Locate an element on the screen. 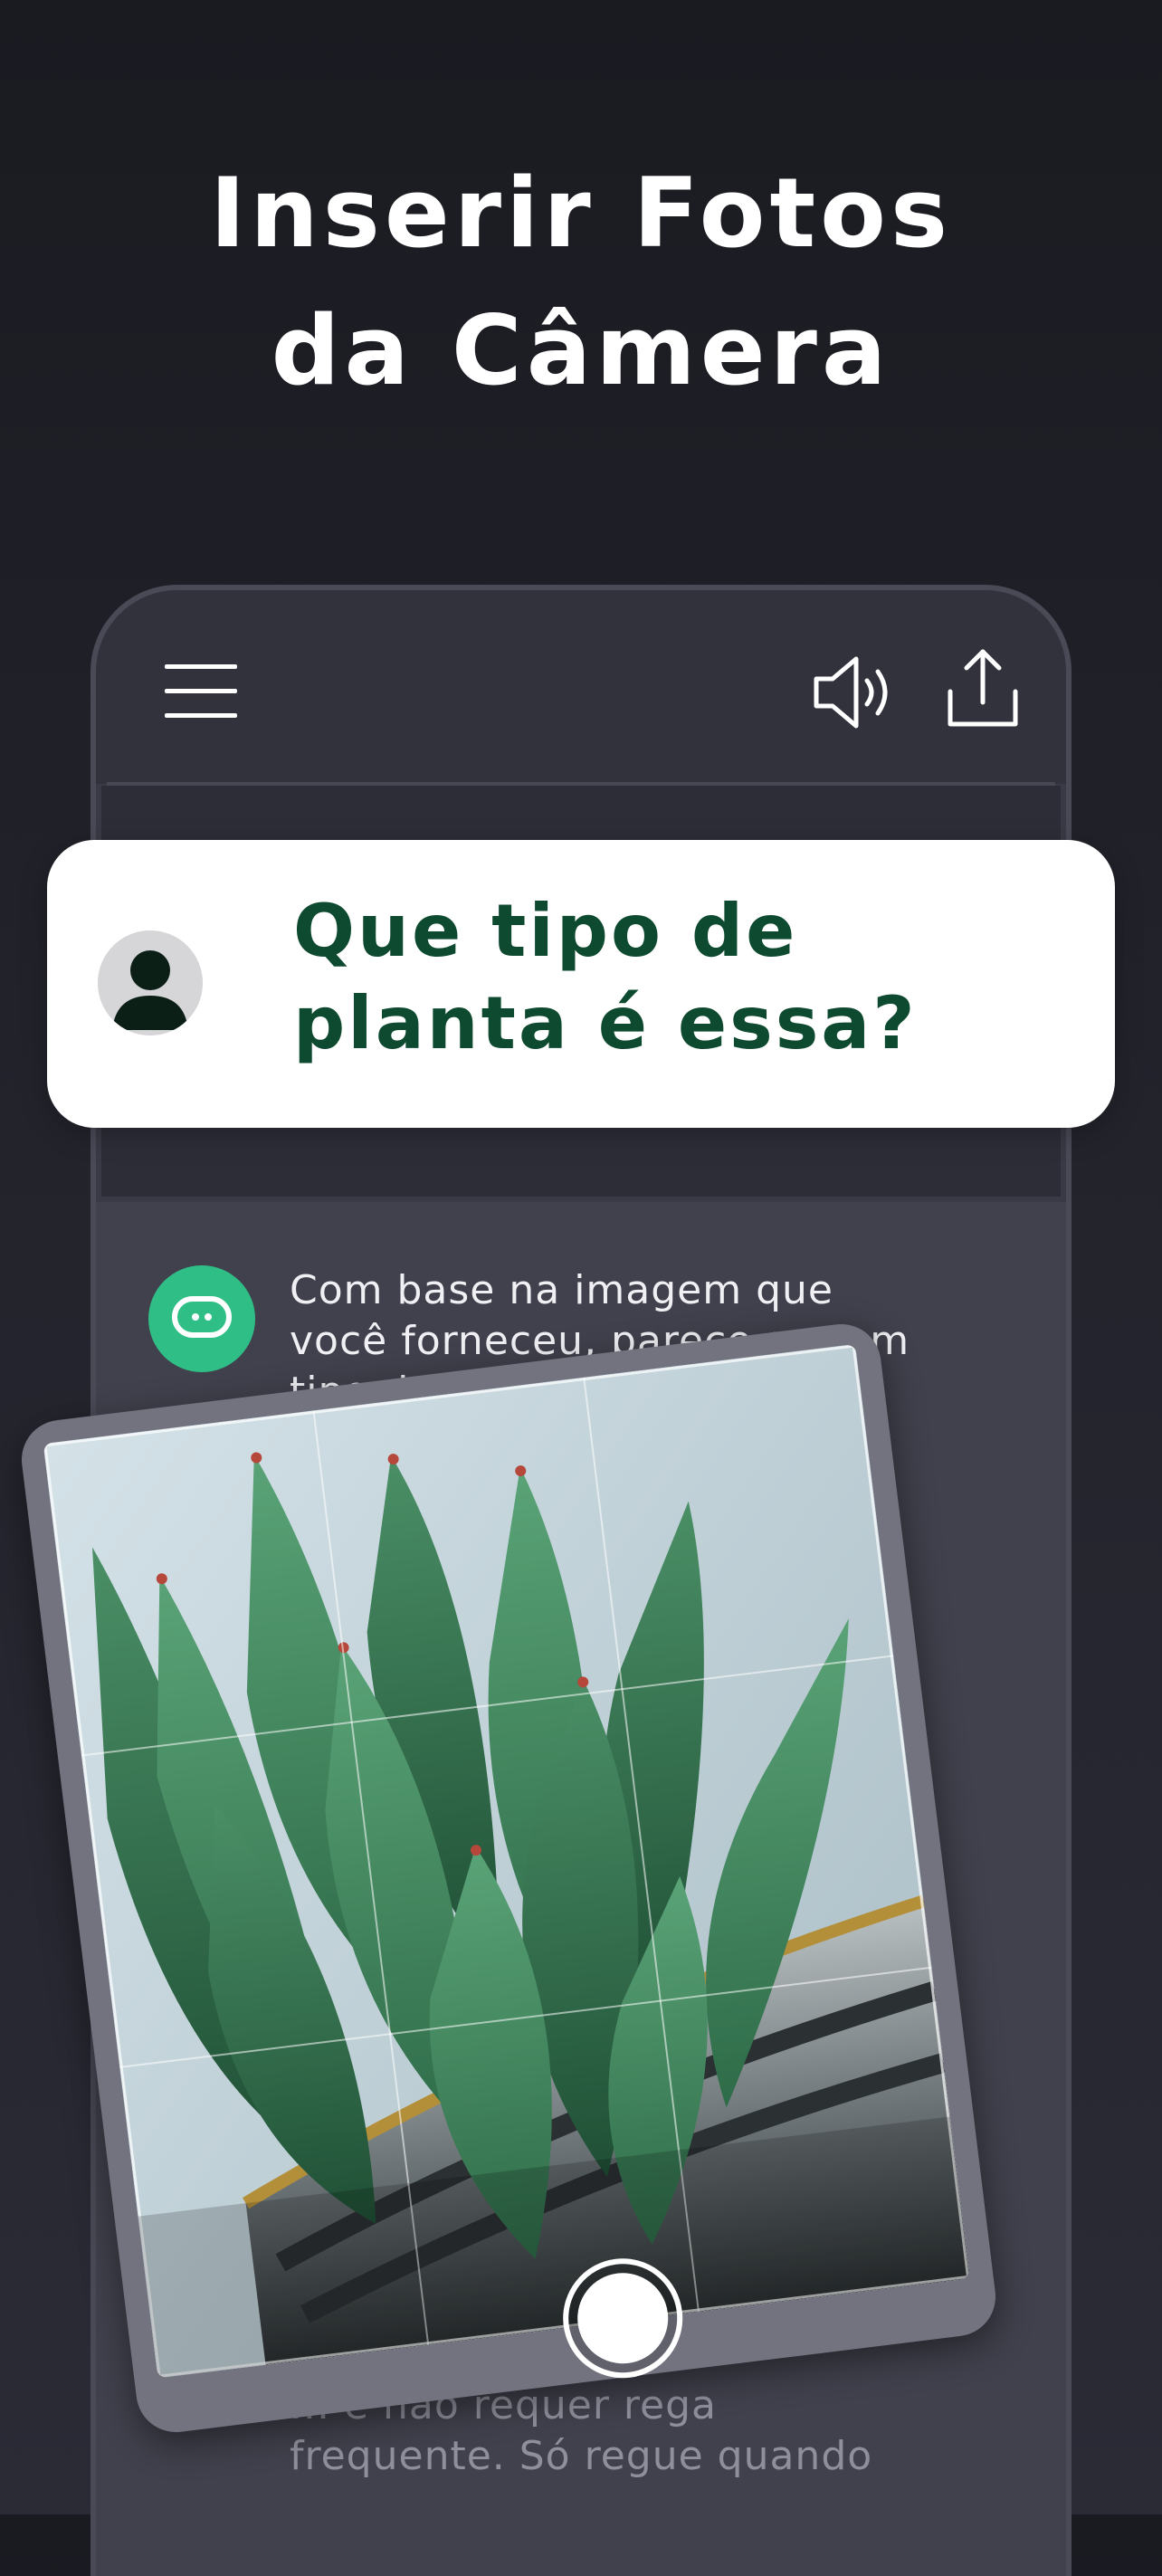 Image resolution: width=1162 pixels, height=2576 pixels. speaker-icon is located at coordinates (855, 692).